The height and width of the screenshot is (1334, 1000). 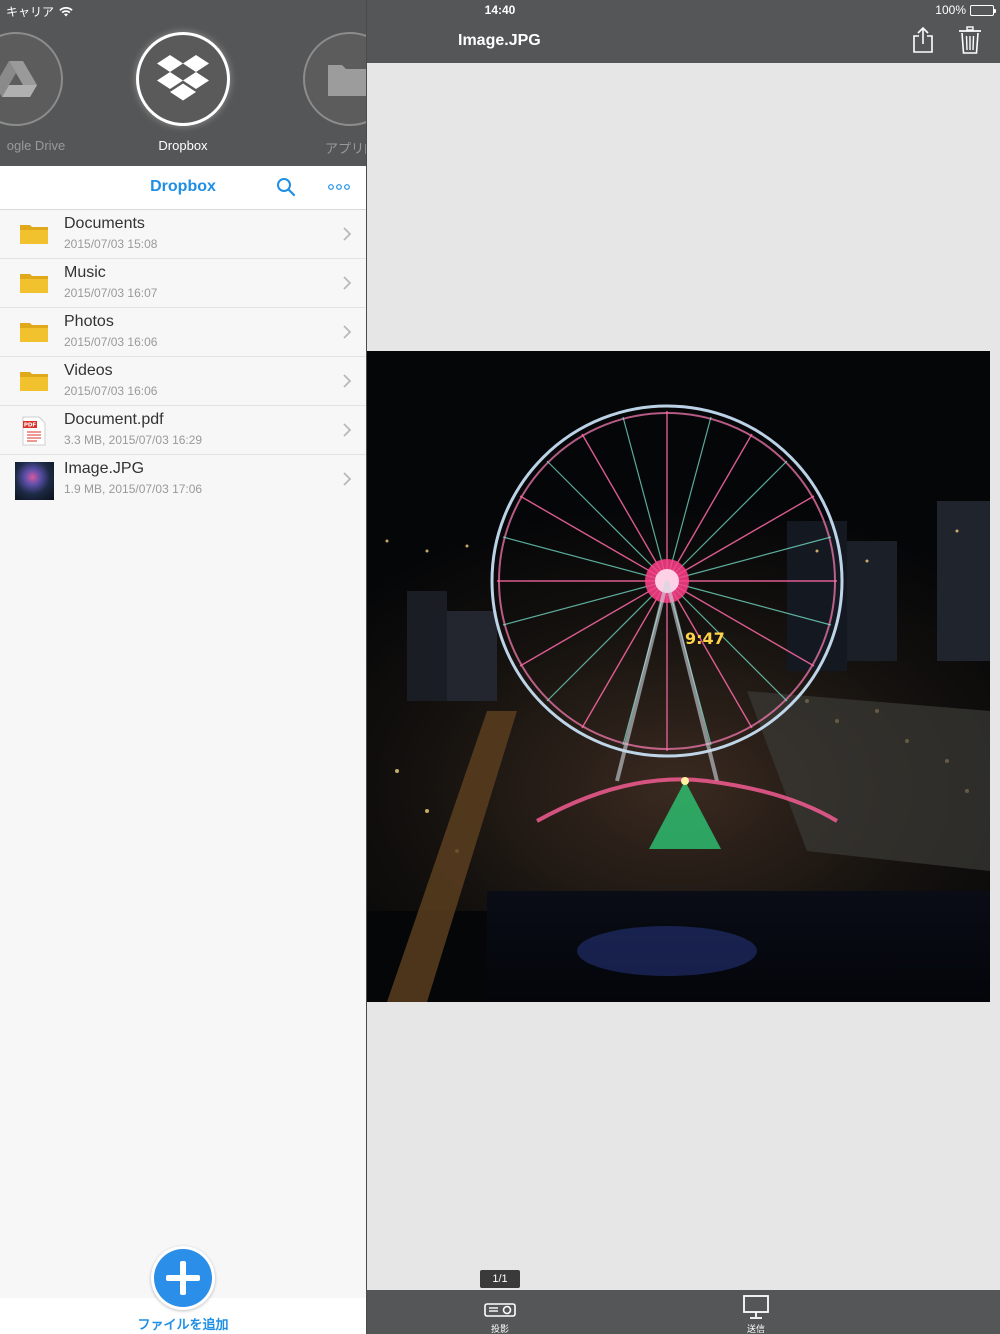 I want to click on pdf-file-icon: PDF, so click(x=34, y=431).